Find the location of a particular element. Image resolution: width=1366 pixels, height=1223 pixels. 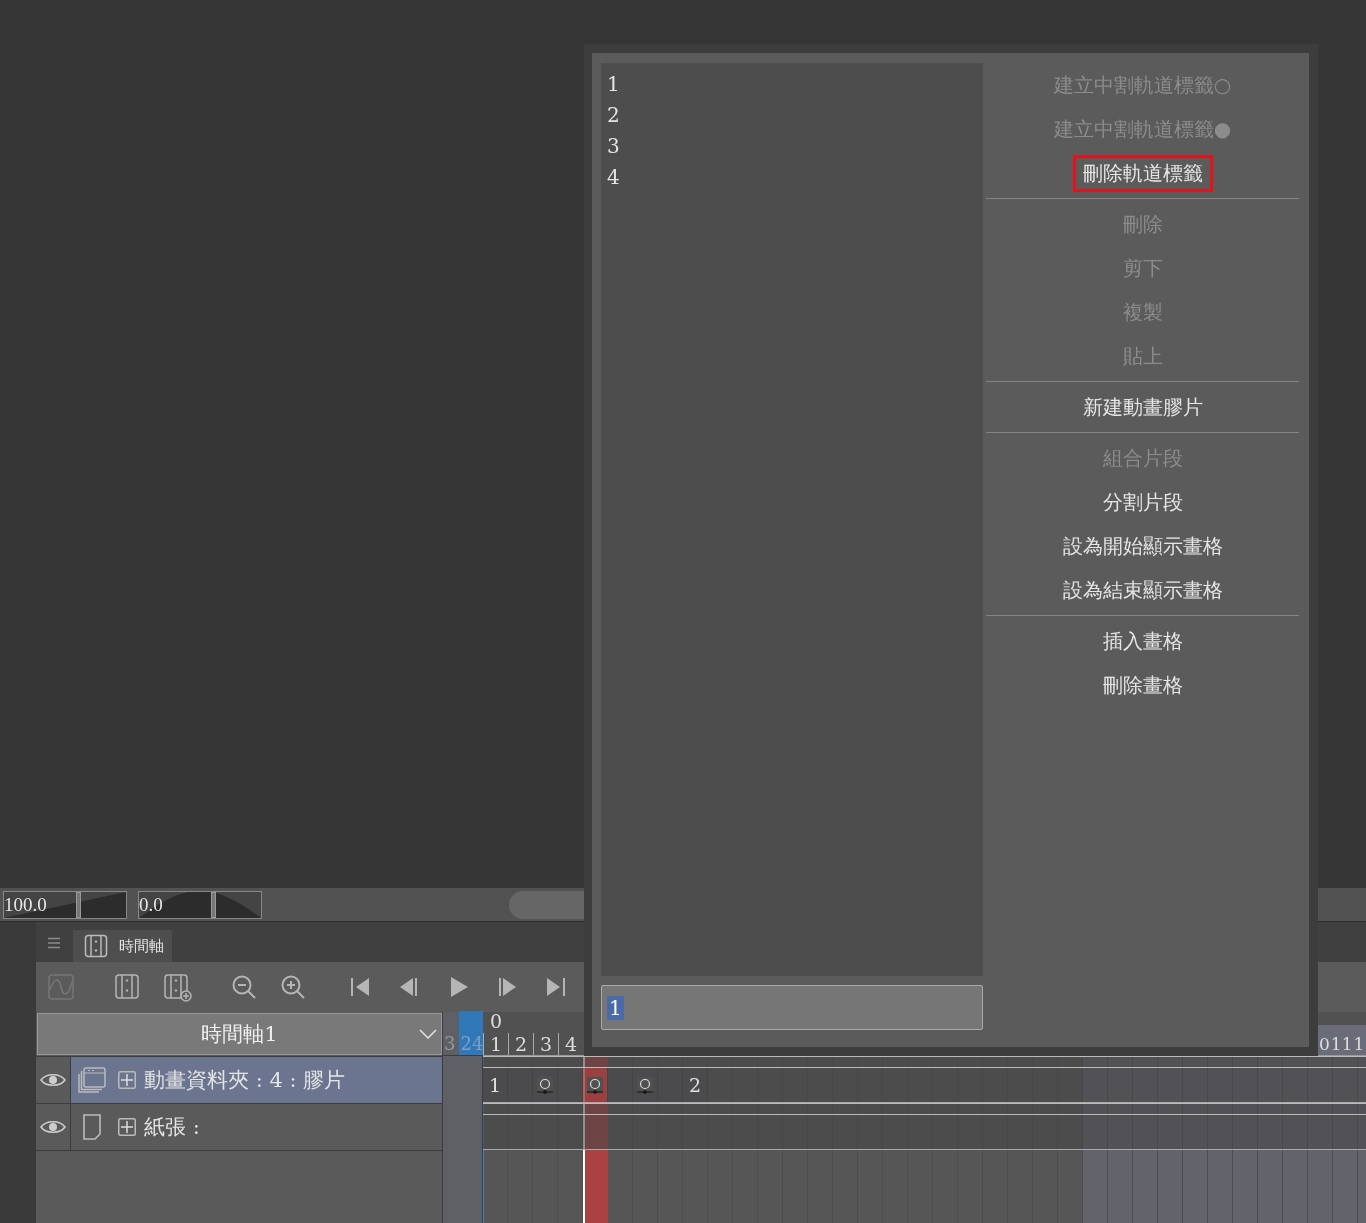

chevron-down-icon is located at coordinates (428, 1034).